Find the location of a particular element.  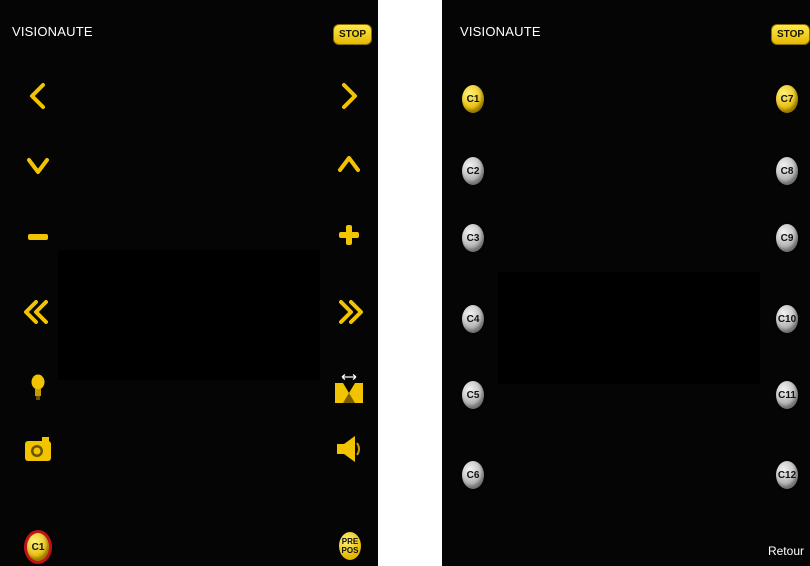

c2-button: C2 is located at coordinates (473, 171).